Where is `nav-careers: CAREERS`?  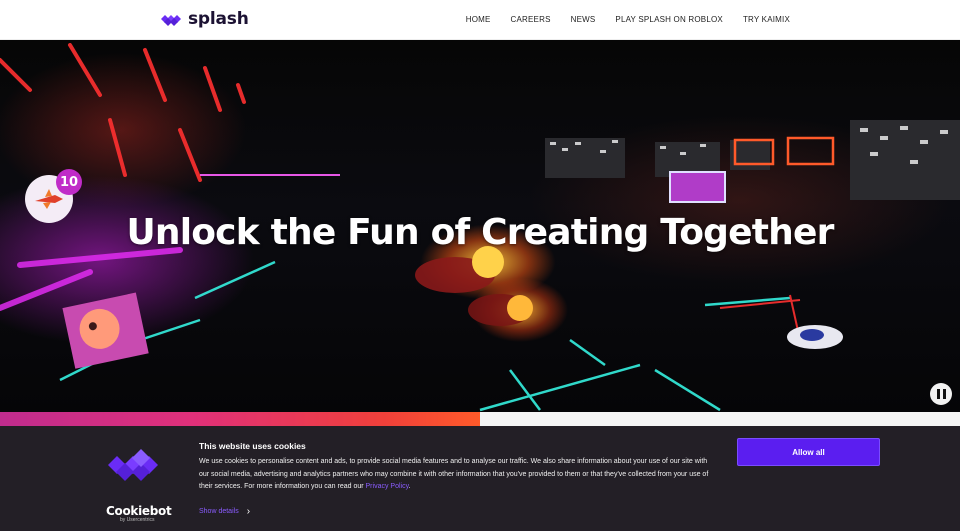
nav-careers: CAREERS is located at coordinates (531, 19).